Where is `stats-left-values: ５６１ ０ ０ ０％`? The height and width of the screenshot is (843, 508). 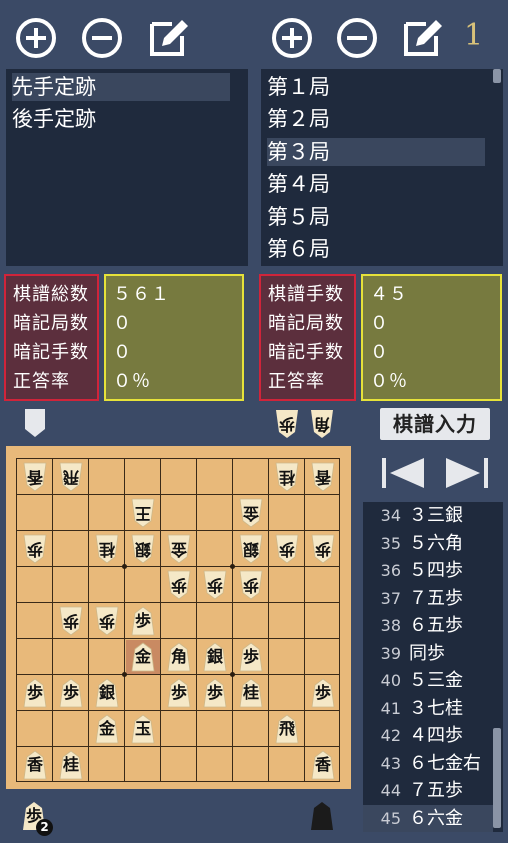
stats-left-values: ５６１ ０ ０ ０％ is located at coordinates (174, 337).